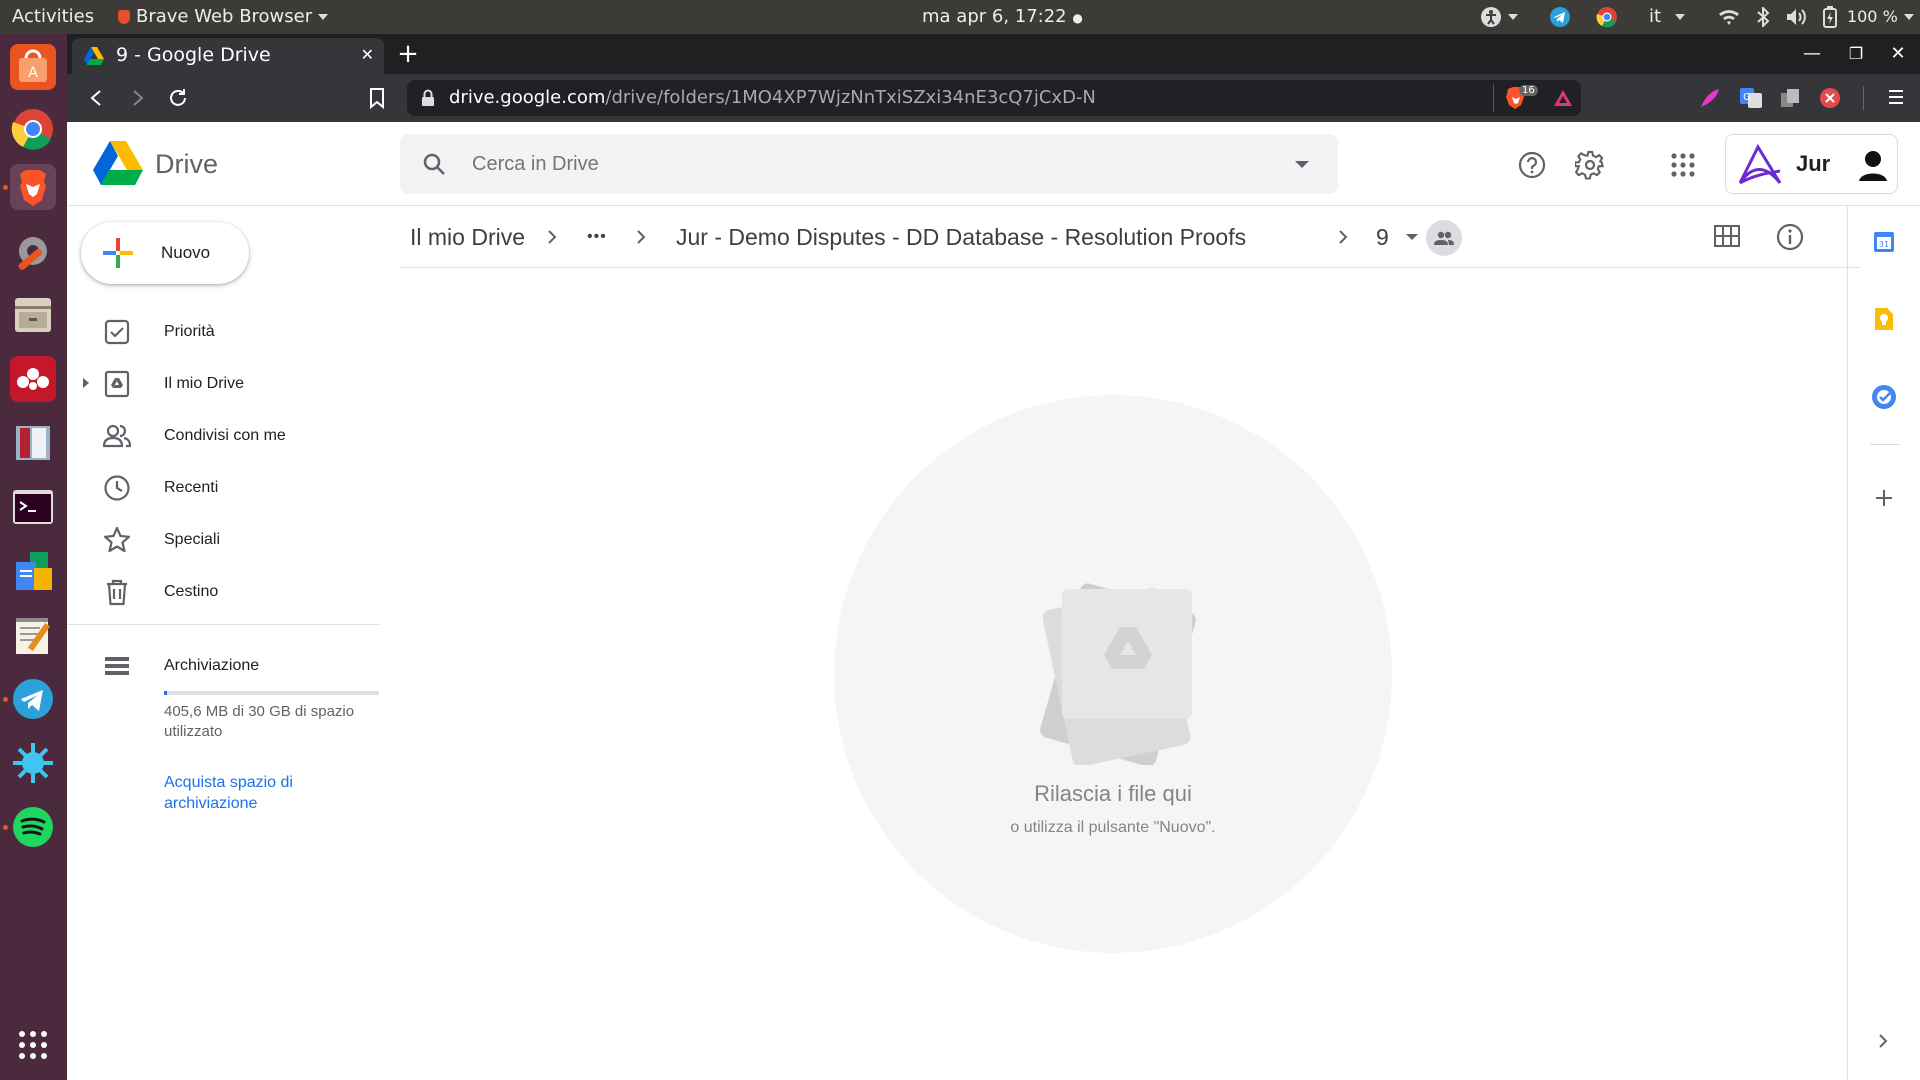  I want to click on language-menu: it, so click(1667, 17).